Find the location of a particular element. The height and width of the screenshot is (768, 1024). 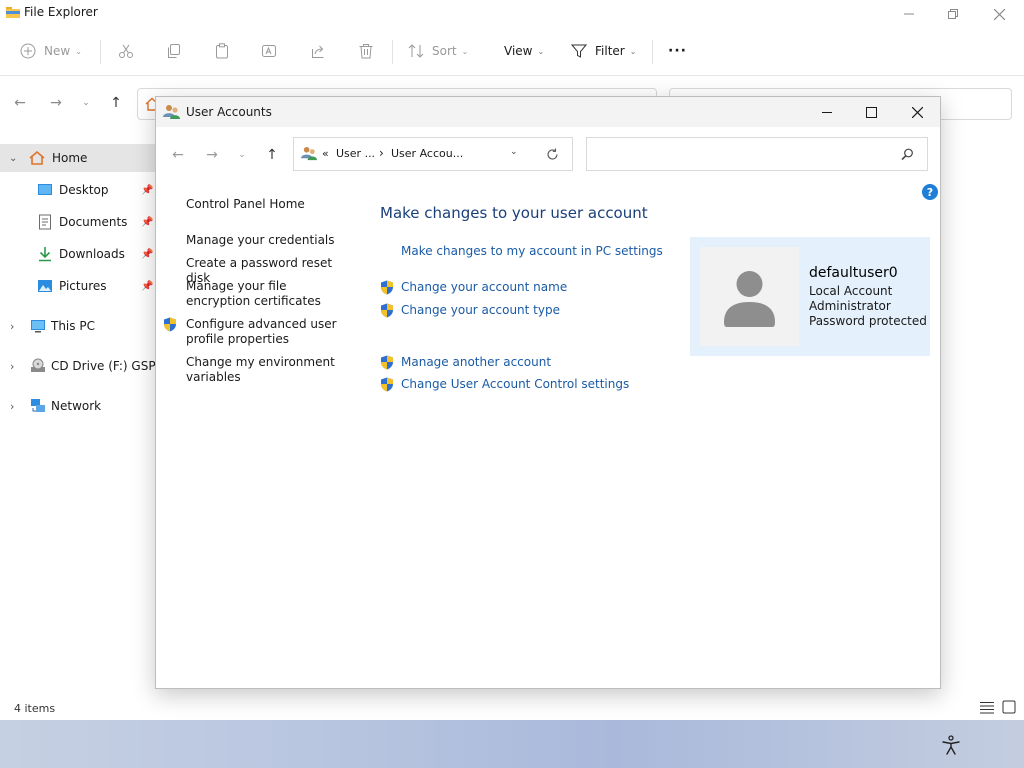

ua-maximize-button is located at coordinates (871, 112).